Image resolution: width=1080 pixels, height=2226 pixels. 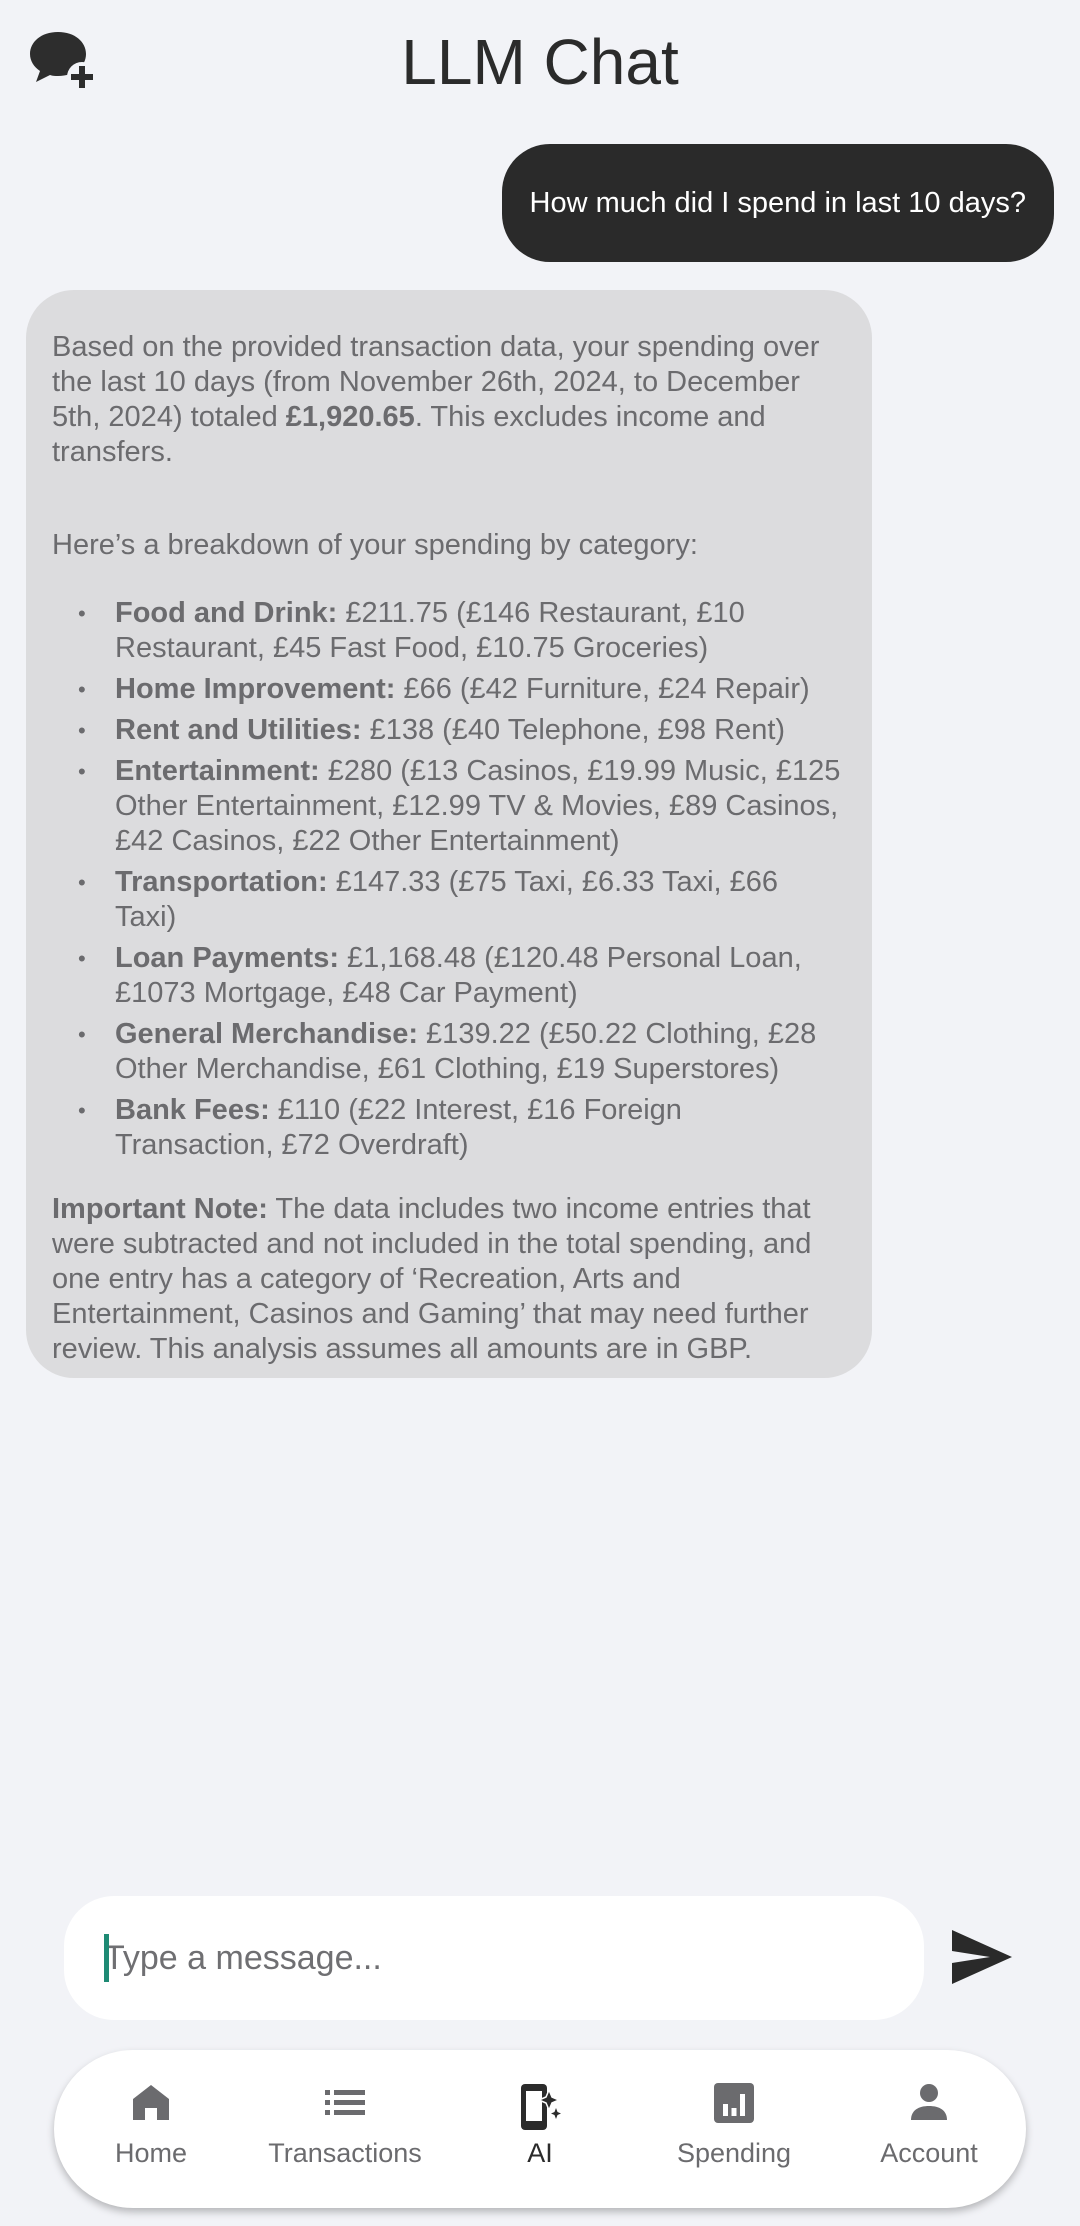 What do you see at coordinates (266, 1034) in the screenshot?
I see `category-name: General Merchandise:` at bounding box center [266, 1034].